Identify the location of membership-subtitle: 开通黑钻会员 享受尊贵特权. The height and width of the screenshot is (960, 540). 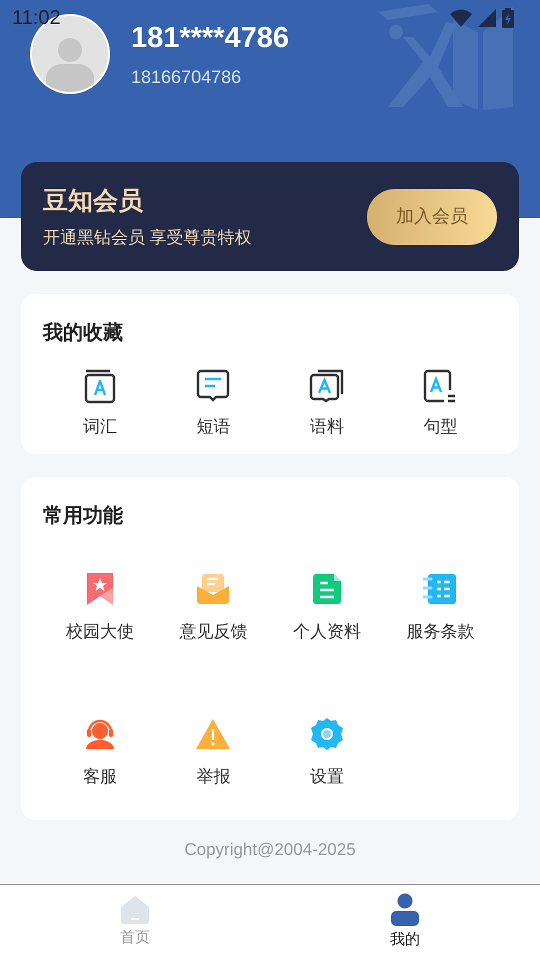
(147, 237).